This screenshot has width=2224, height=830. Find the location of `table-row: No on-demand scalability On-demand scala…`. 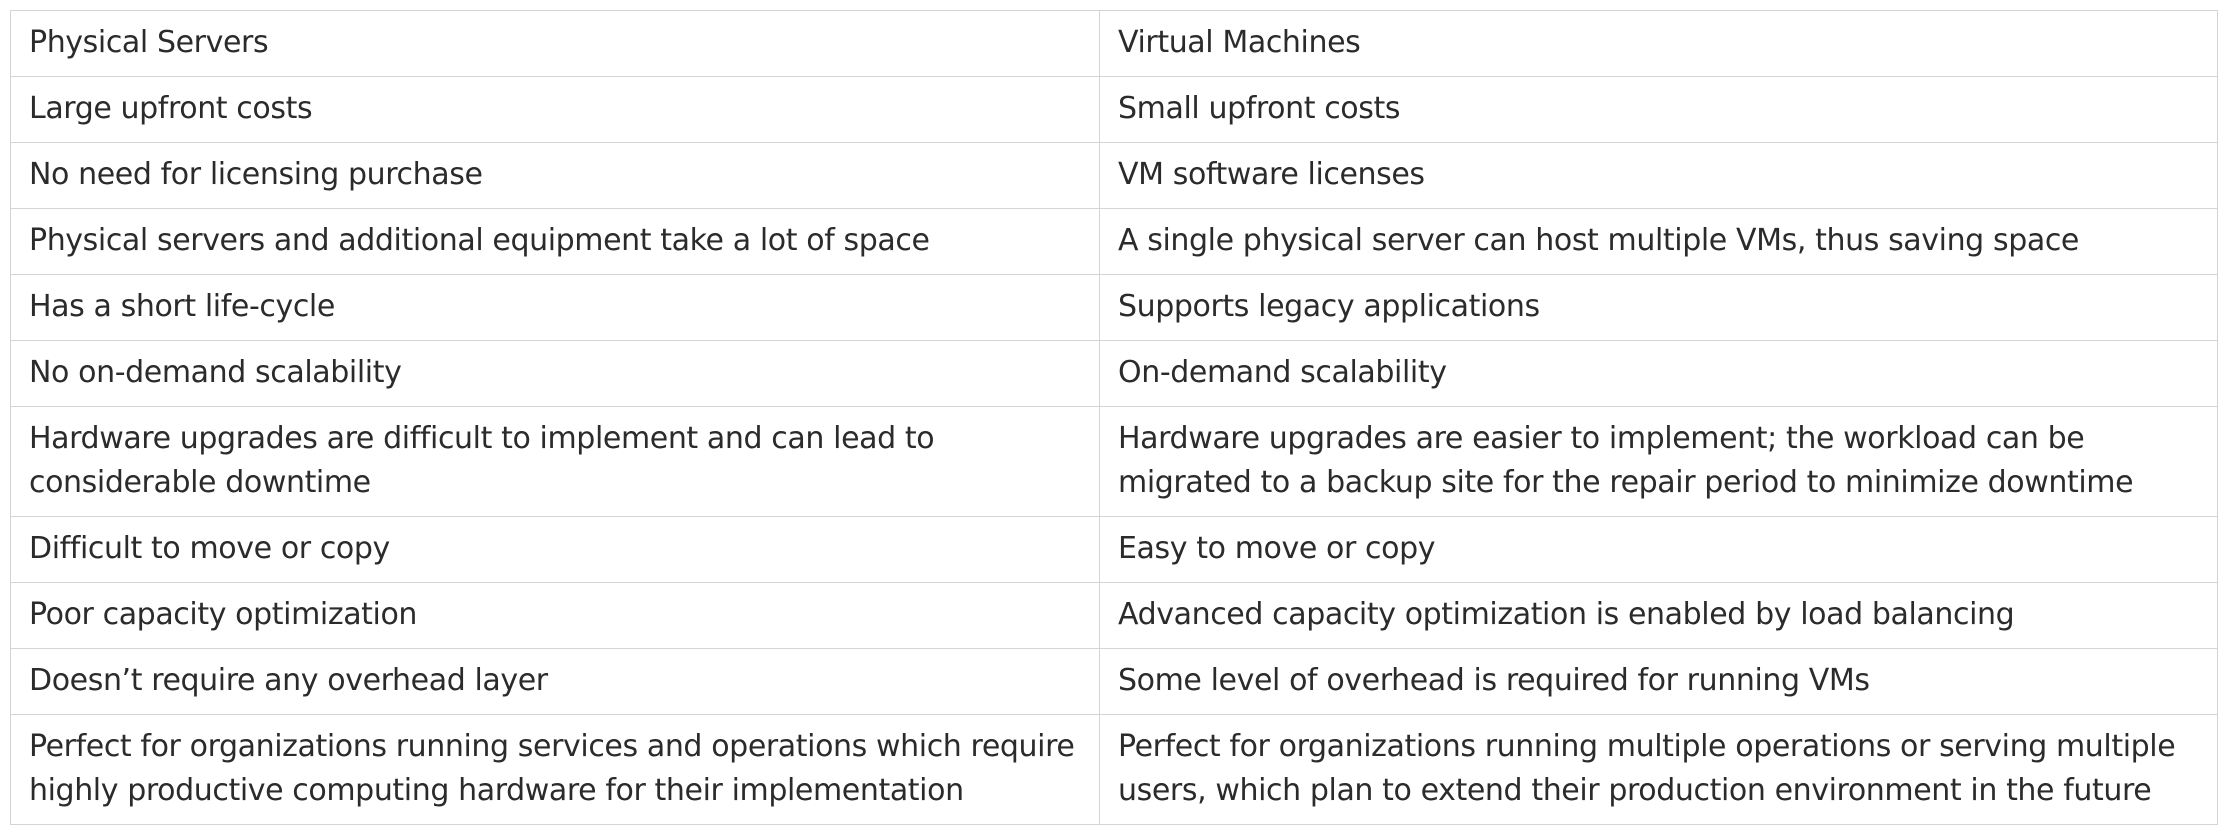

table-row: No on-demand scalability On-demand scala… is located at coordinates (1114, 373).